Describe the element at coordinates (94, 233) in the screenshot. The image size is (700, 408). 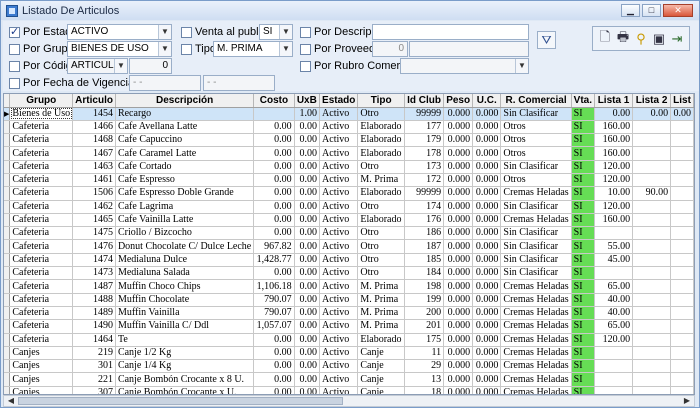
I see `table-cell: 1475` at that location.